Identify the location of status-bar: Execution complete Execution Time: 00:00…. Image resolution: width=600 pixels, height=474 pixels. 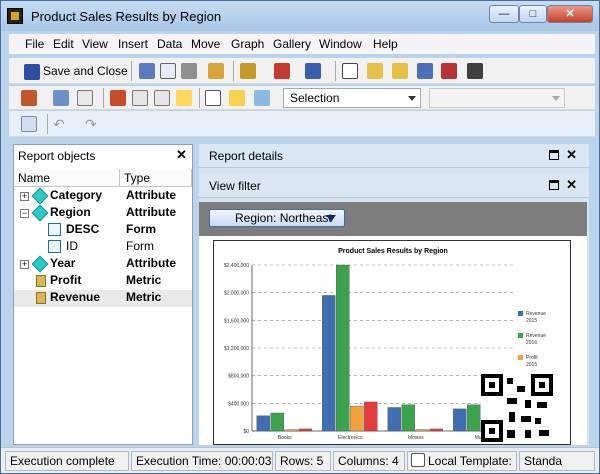
(300, 460).